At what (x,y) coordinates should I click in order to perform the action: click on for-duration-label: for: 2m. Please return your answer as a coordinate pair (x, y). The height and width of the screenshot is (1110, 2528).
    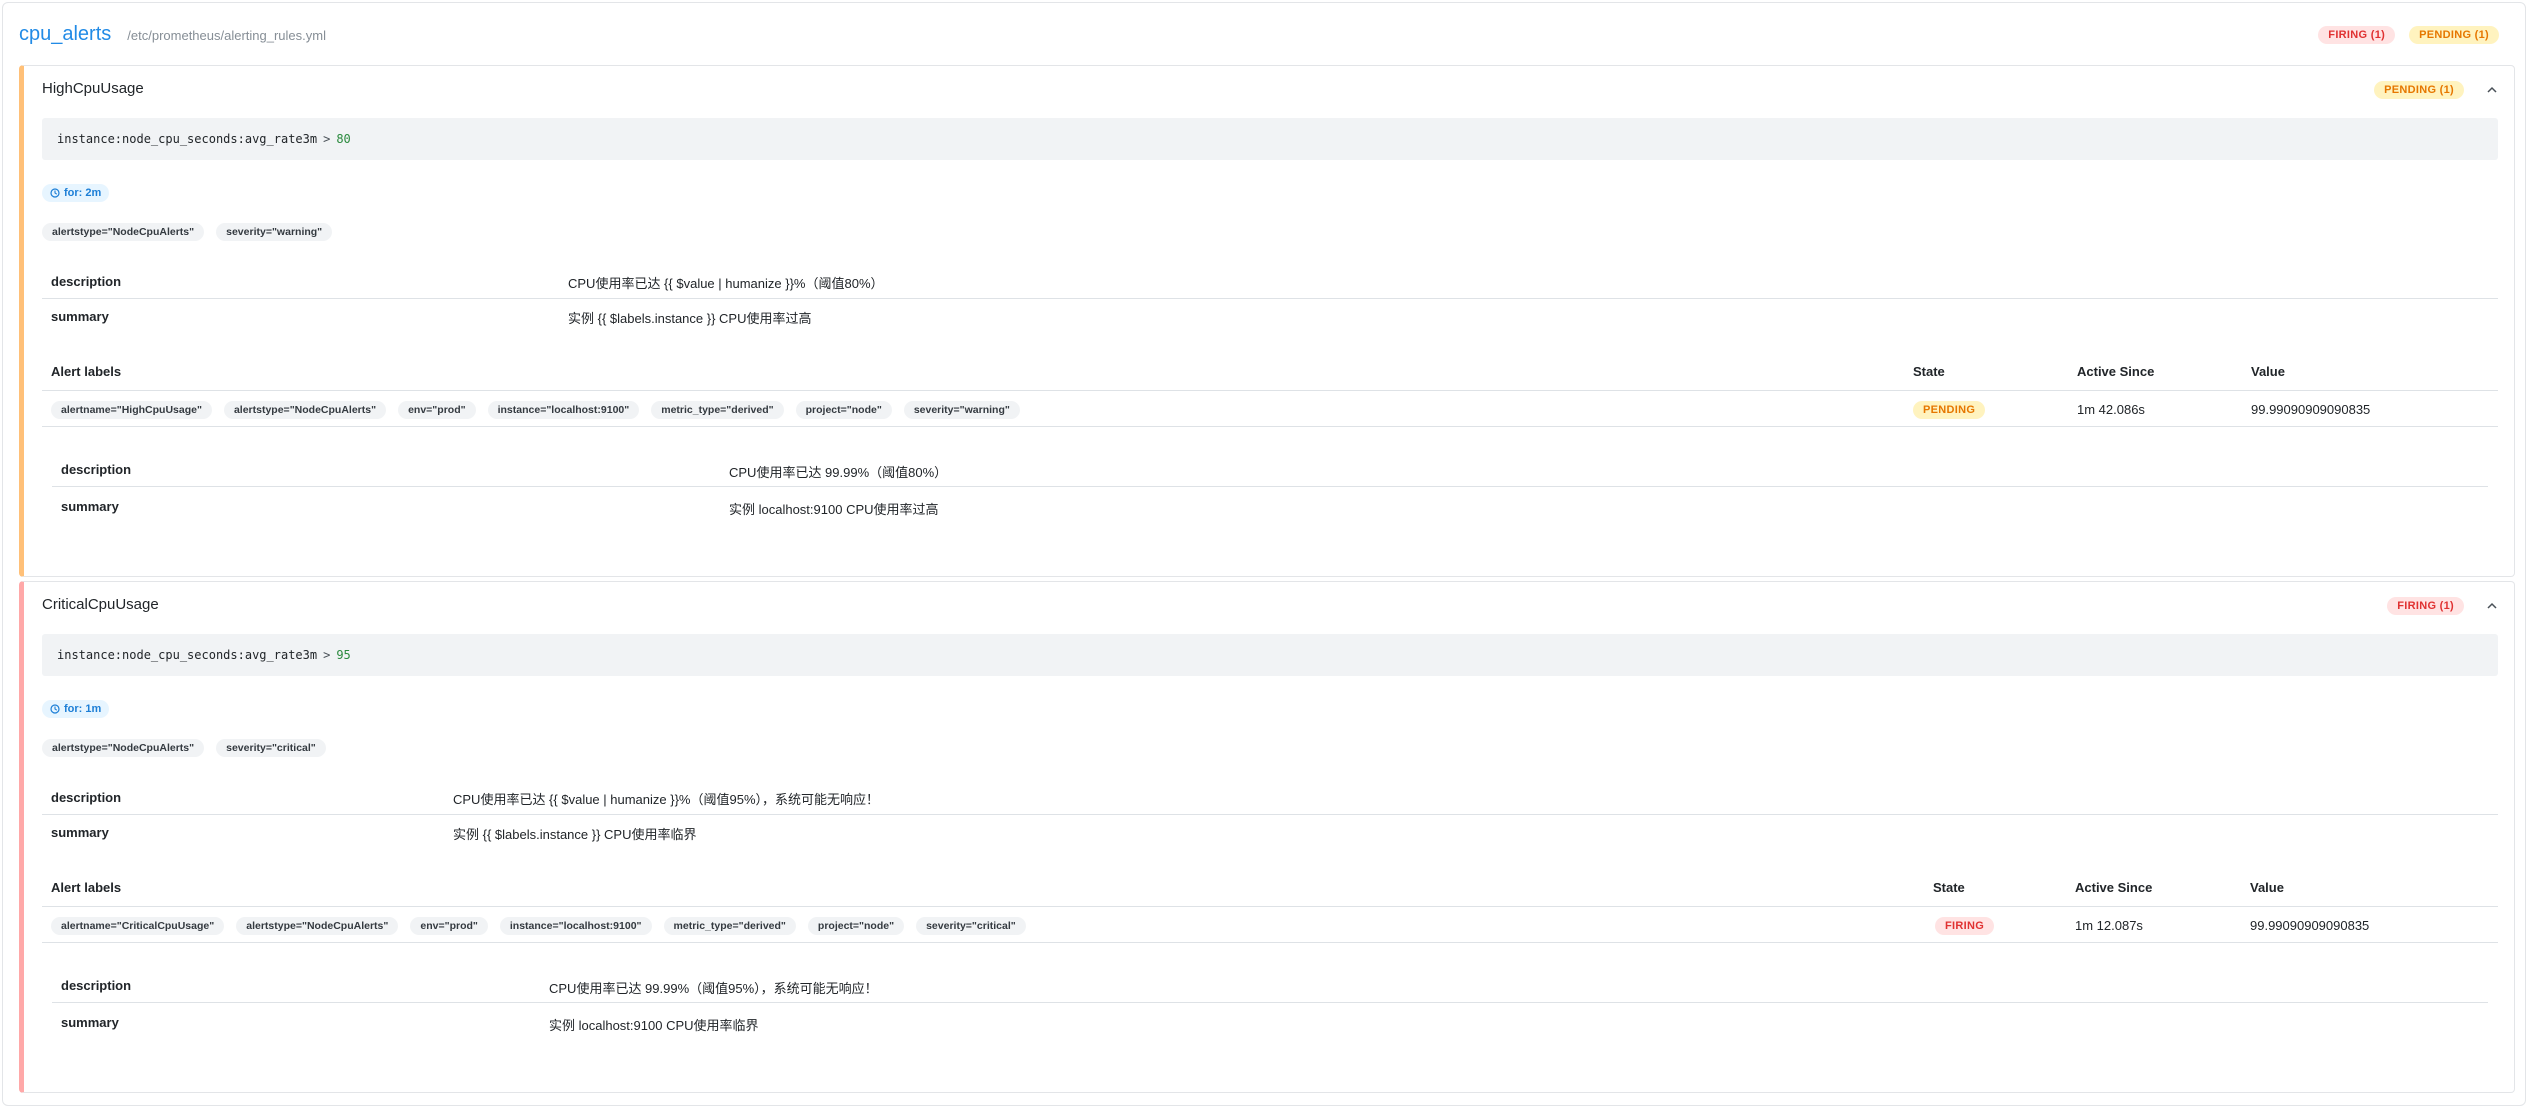
    Looking at the image, I should click on (83, 193).